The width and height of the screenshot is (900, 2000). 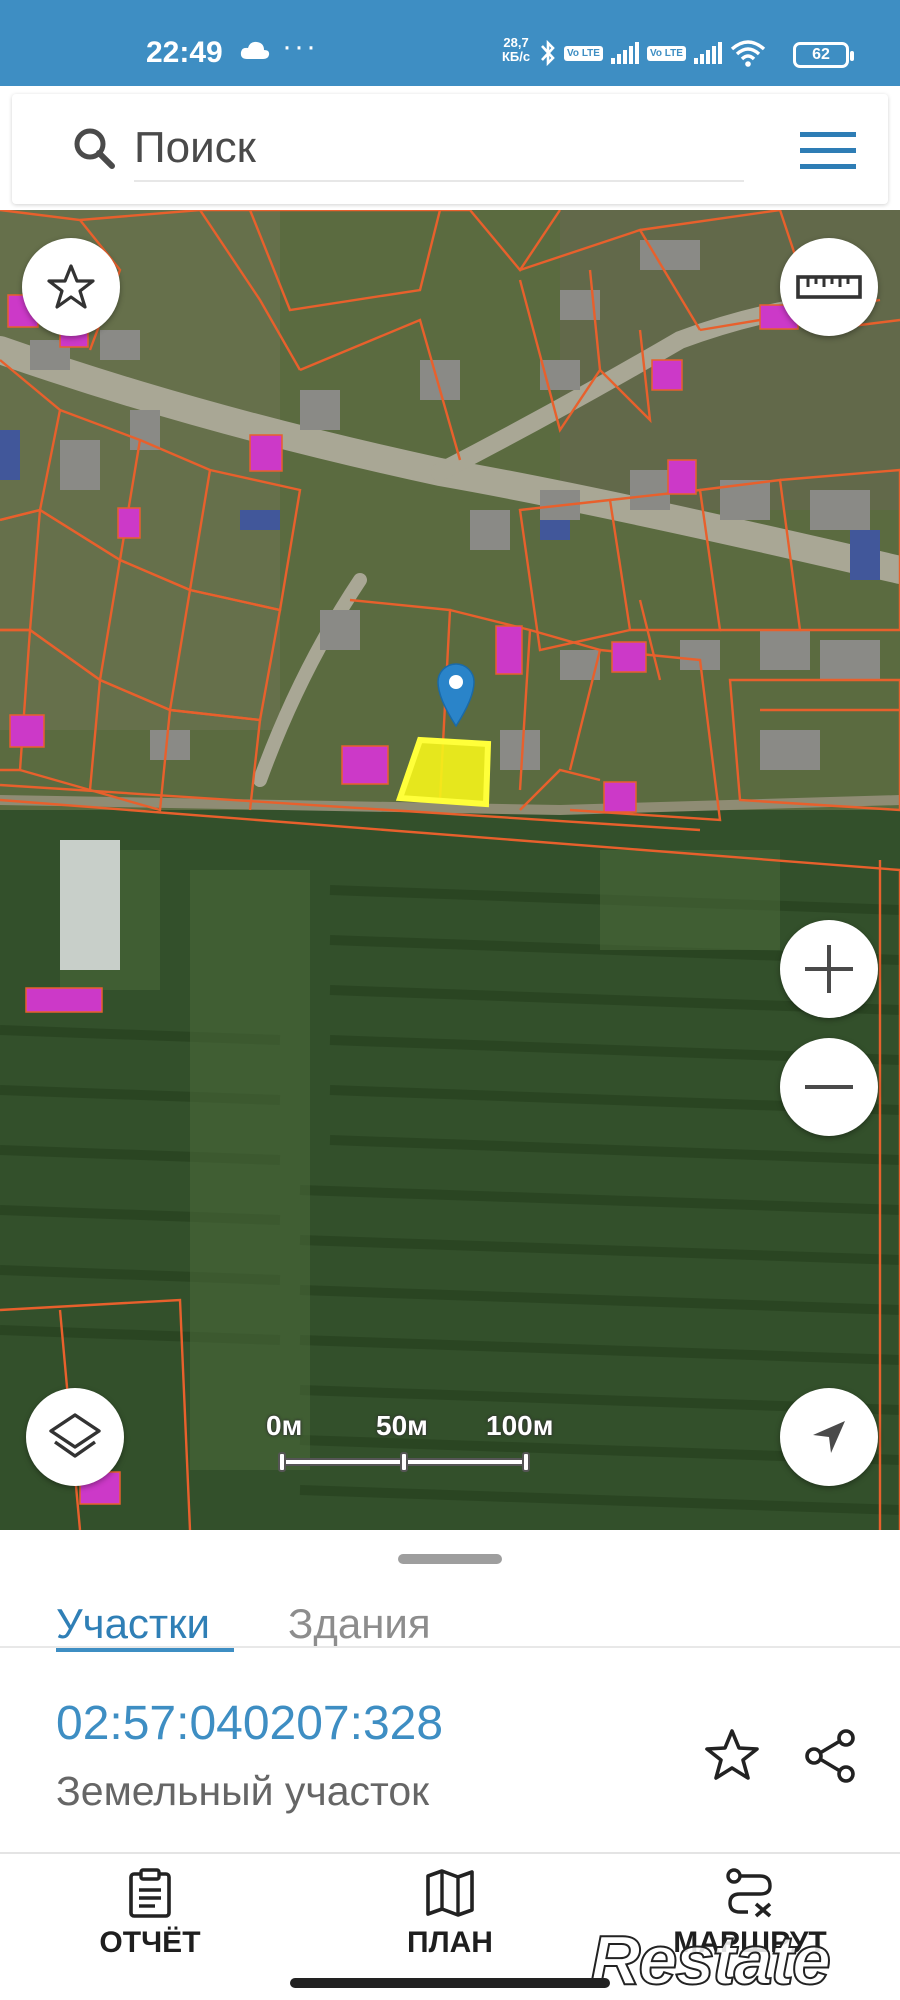 I want to click on ruler-icon, so click(x=829, y=287).